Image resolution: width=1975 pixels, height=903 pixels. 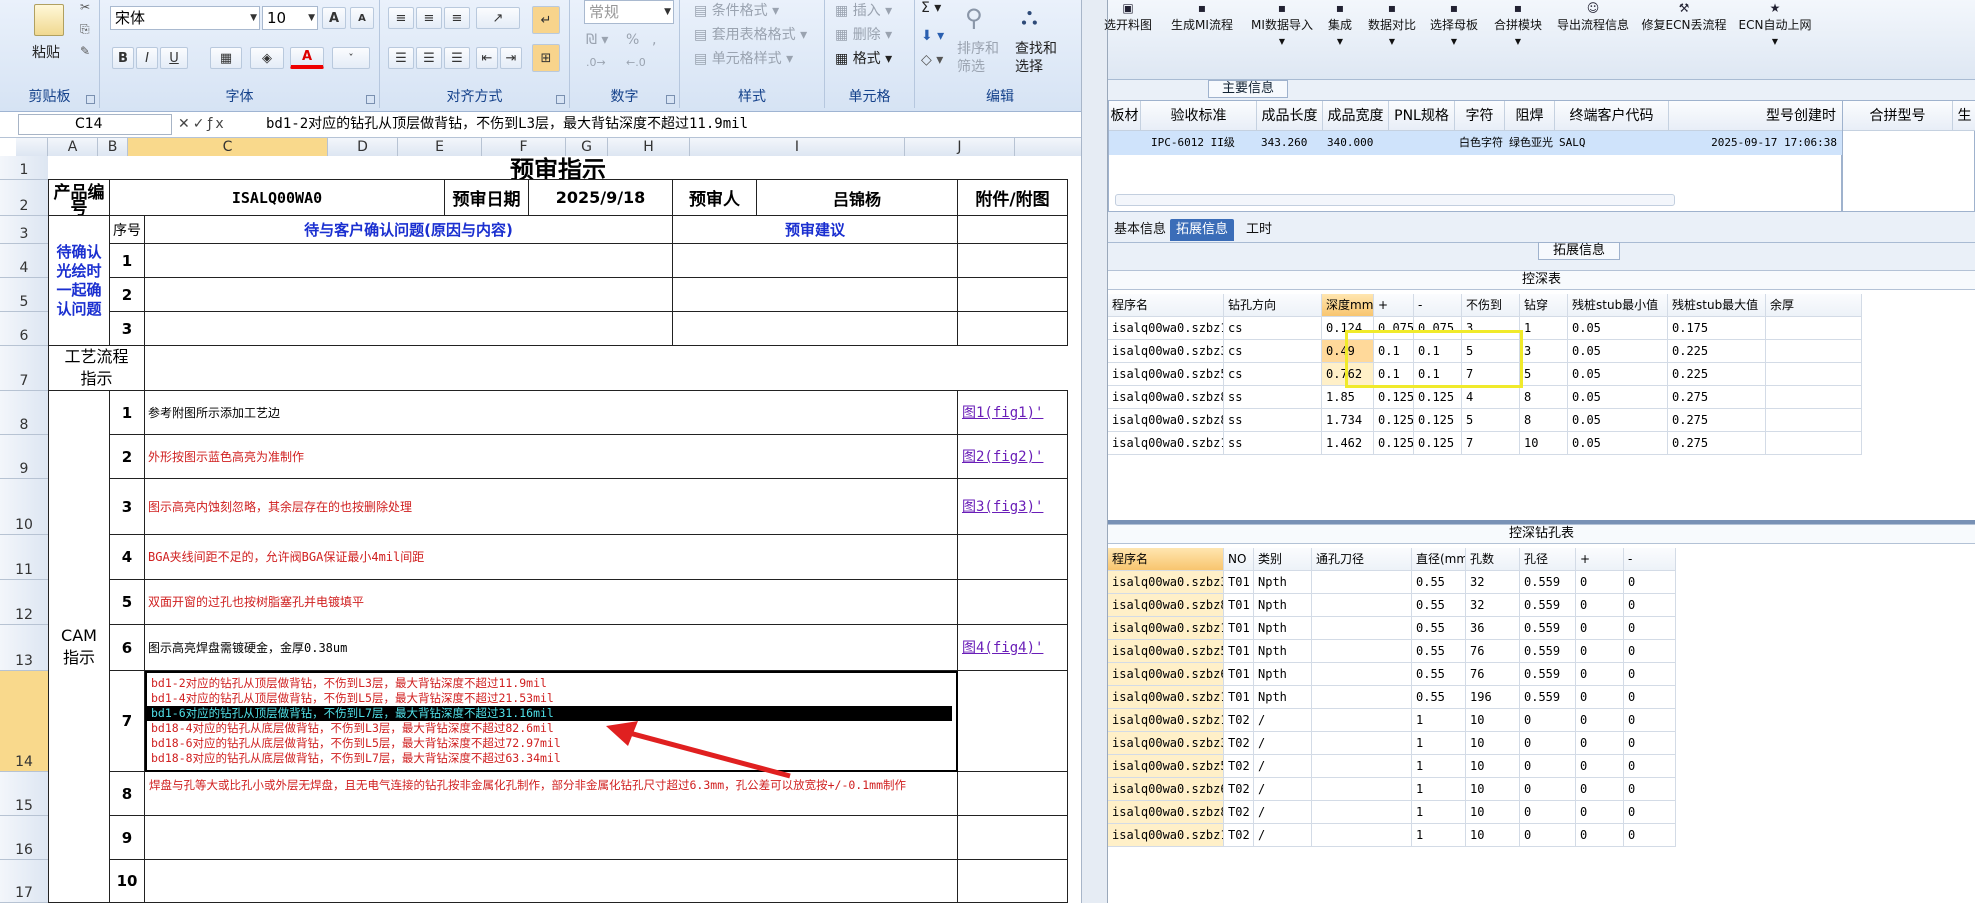 I want to click on item-no: 3, so click(x=127, y=507).